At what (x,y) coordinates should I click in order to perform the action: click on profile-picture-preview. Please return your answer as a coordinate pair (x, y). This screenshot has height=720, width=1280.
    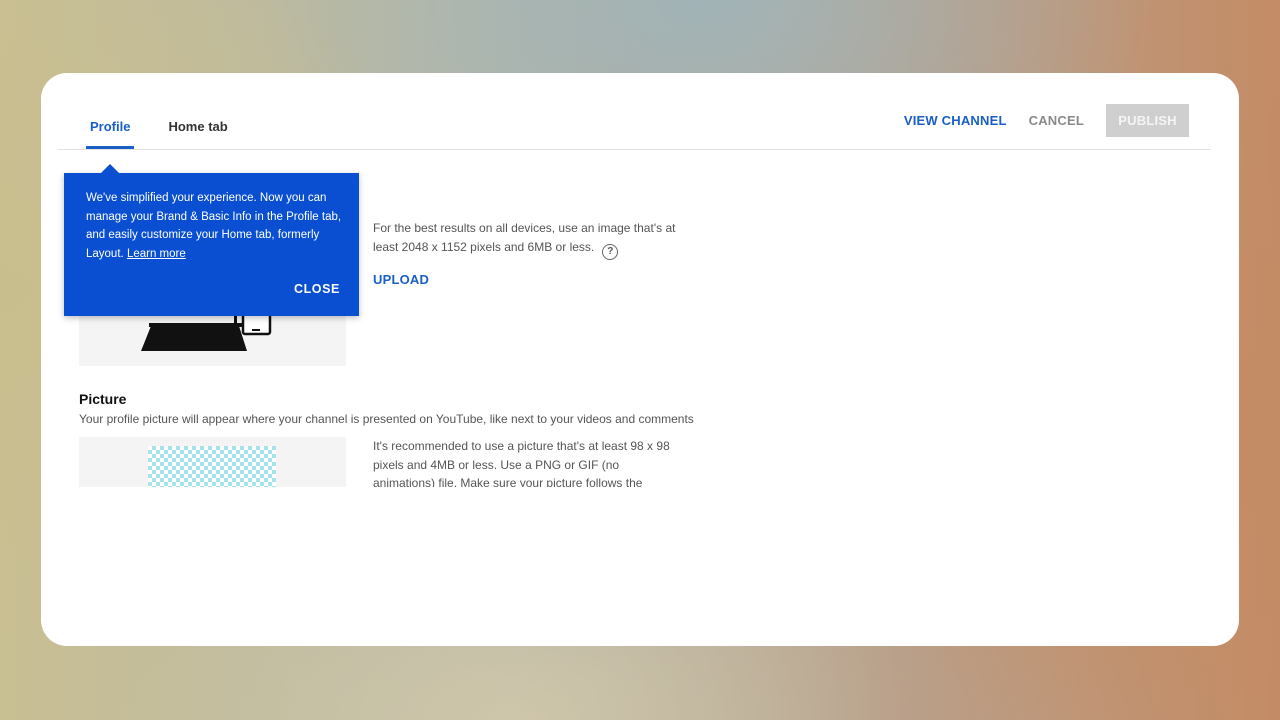
    Looking at the image, I should click on (212, 462).